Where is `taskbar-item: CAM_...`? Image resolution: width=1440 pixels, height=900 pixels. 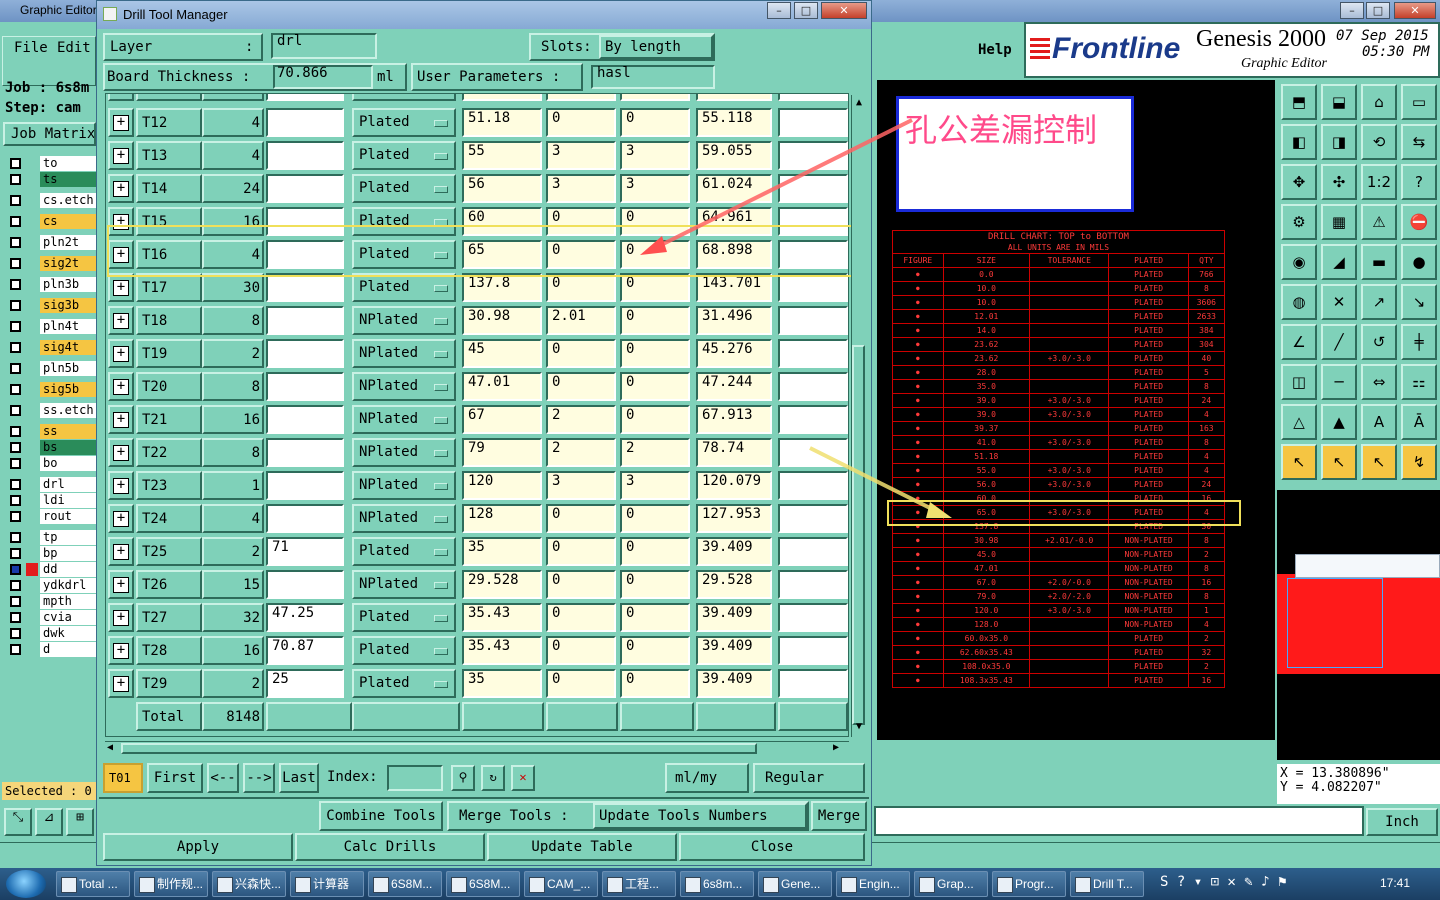 taskbar-item: CAM_... is located at coordinates (561, 884).